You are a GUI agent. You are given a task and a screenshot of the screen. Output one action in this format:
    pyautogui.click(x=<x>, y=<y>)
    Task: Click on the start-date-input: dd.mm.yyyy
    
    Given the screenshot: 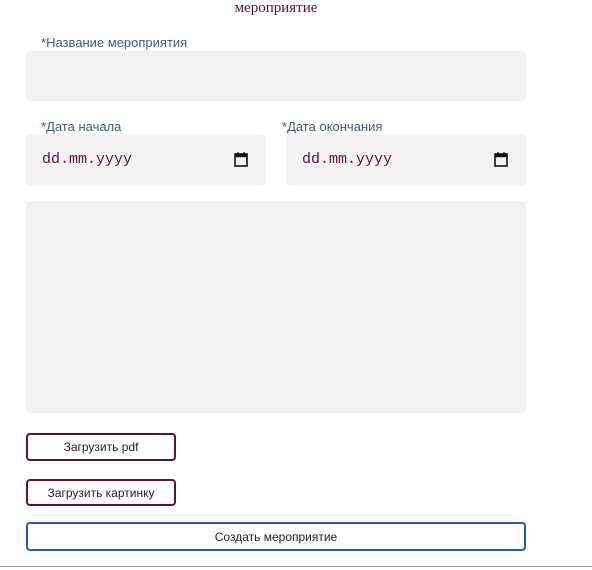 What is the action you would take?
    pyautogui.click(x=146, y=160)
    